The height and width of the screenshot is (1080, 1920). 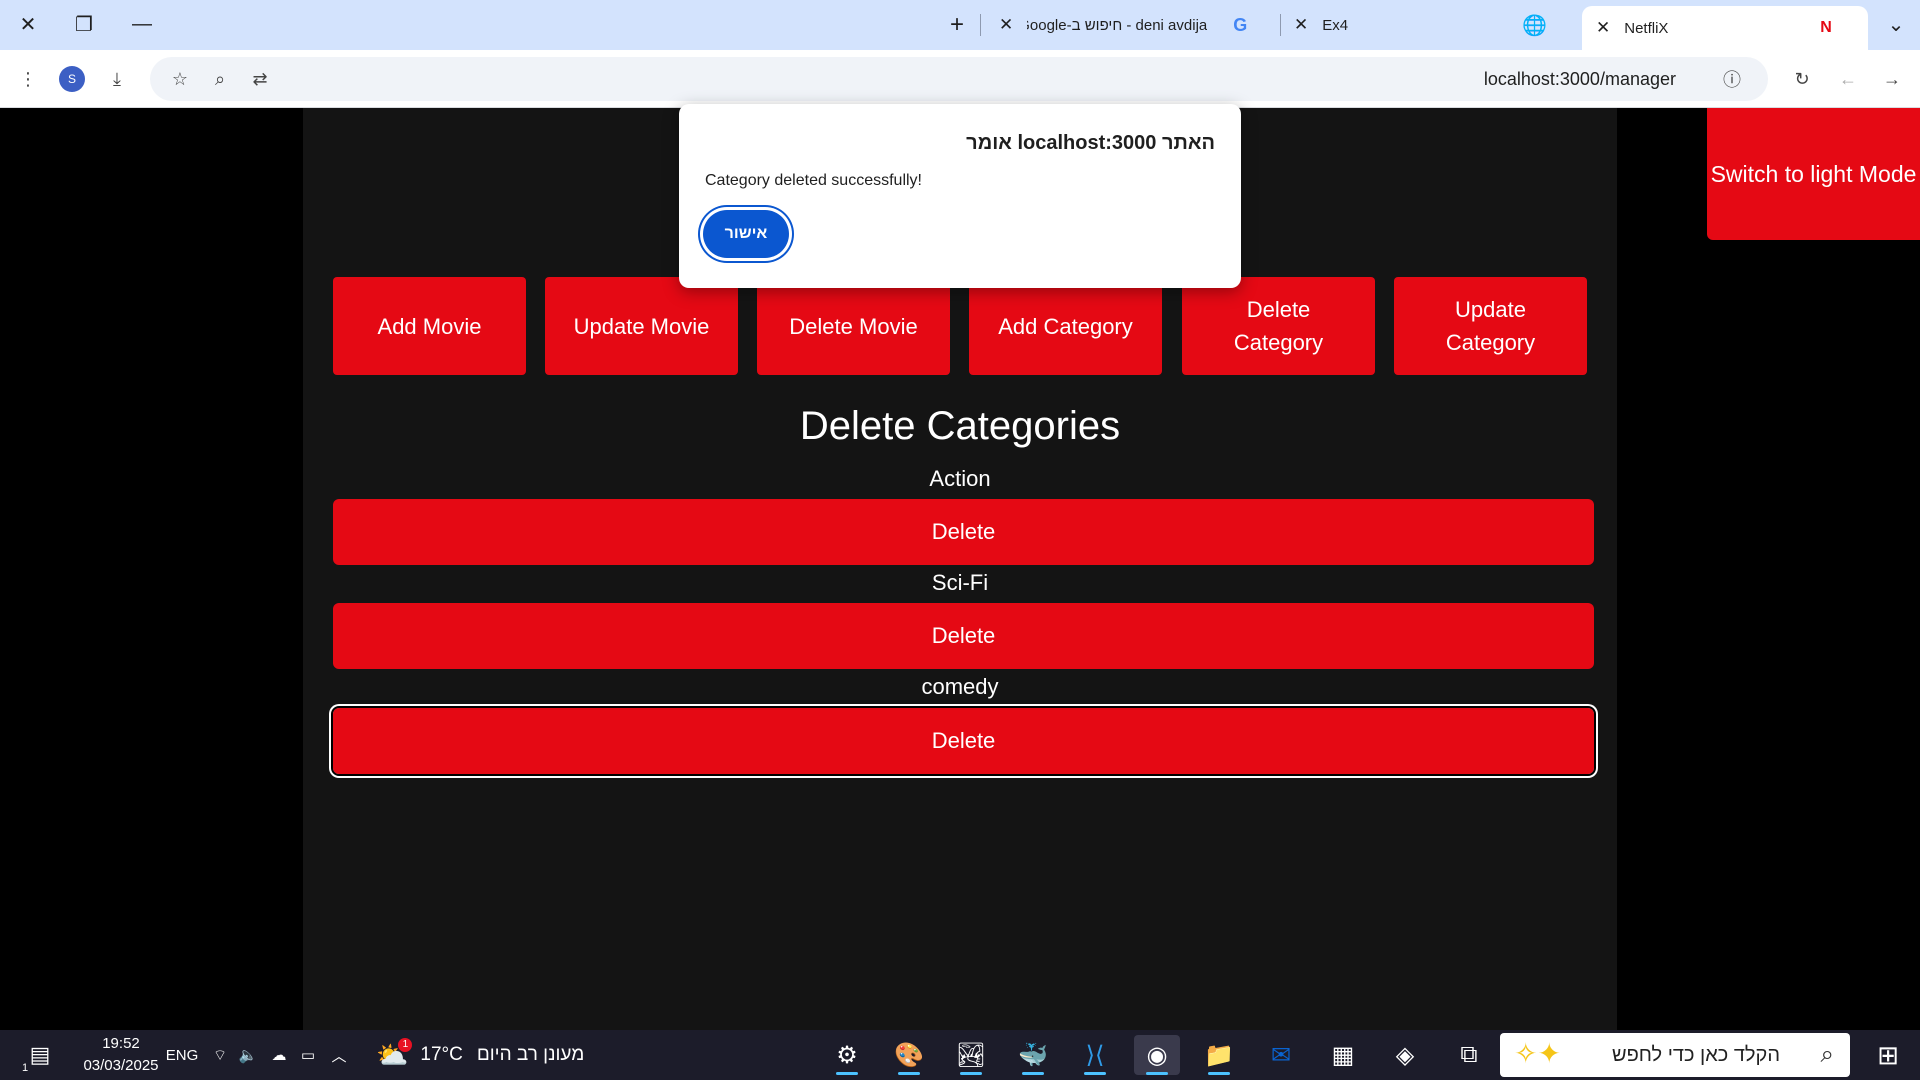 I want to click on taskbar-search-input: ⌕ הקלד כאן כדי לחפש ✦✧, so click(x=1675, y=1055).